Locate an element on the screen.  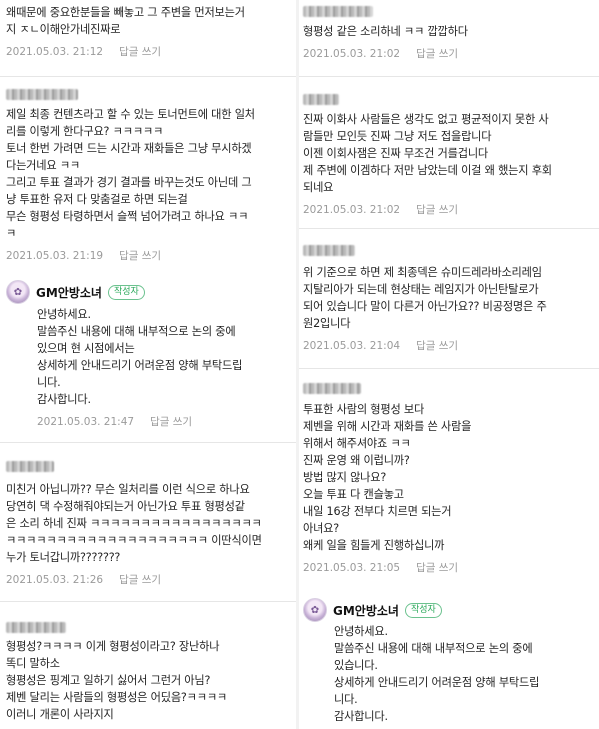
comment-text: 형평성 같은 소리하네 ㅋㅋ 깝깝하다 is located at coordinates (385, 31).